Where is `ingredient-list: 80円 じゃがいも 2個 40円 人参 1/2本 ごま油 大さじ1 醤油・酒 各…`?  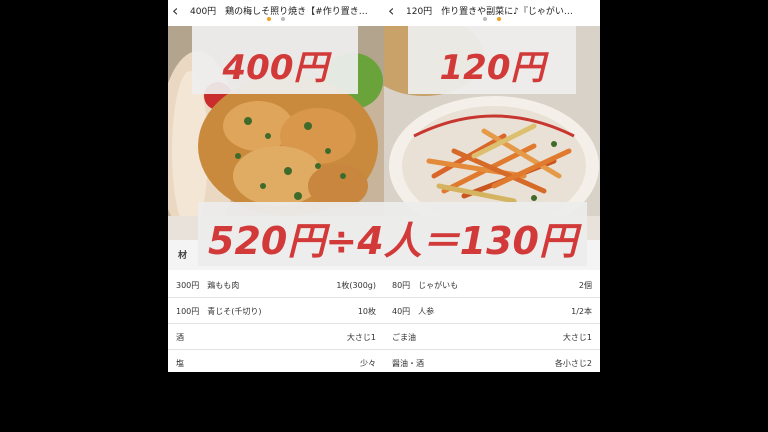 ingredient-list: 80円 じゃがいも 2個 40円 人参 1/2本 ごま油 大さじ1 醤油・酒 各… is located at coordinates (492, 322).